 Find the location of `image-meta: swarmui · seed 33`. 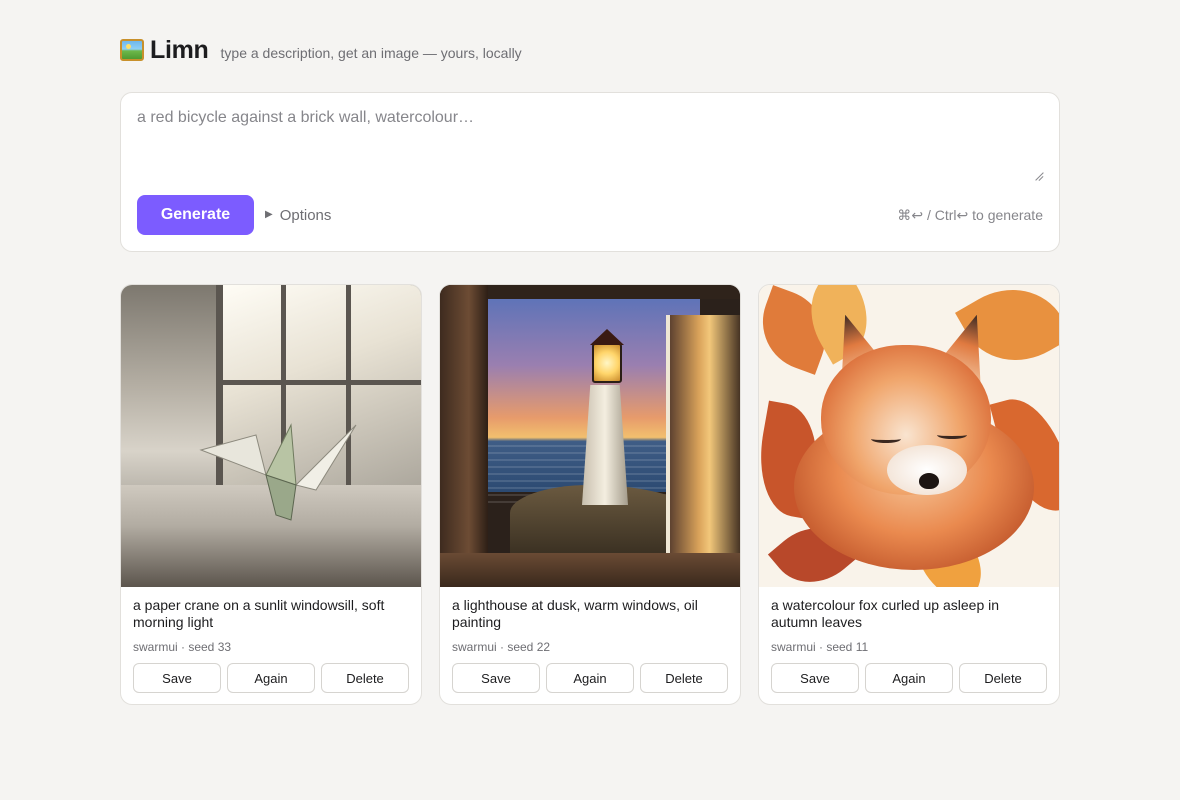

image-meta: swarmui · seed 33 is located at coordinates (182, 647).